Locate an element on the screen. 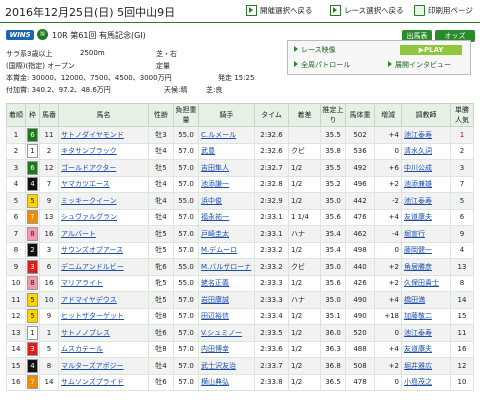 The image size is (480, 411). body-weight: 492 is located at coordinates (360, 167).